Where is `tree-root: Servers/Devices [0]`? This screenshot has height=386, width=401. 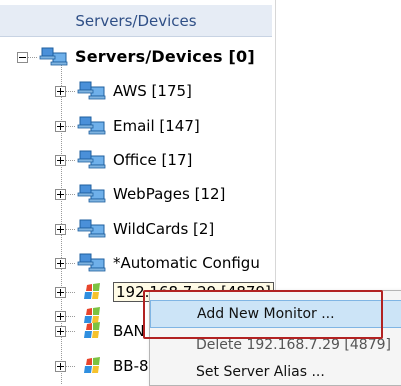
tree-root: Servers/Devices [0] is located at coordinates (136, 57).